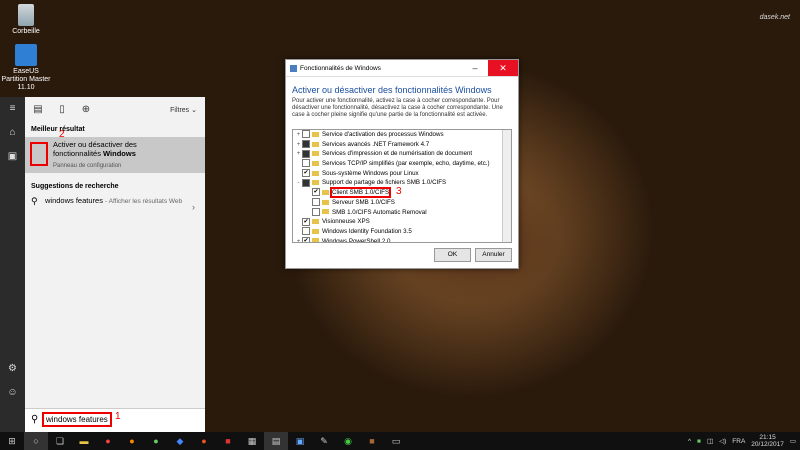 The image size is (800, 450). I want to click on window-icon, so click(293, 68).